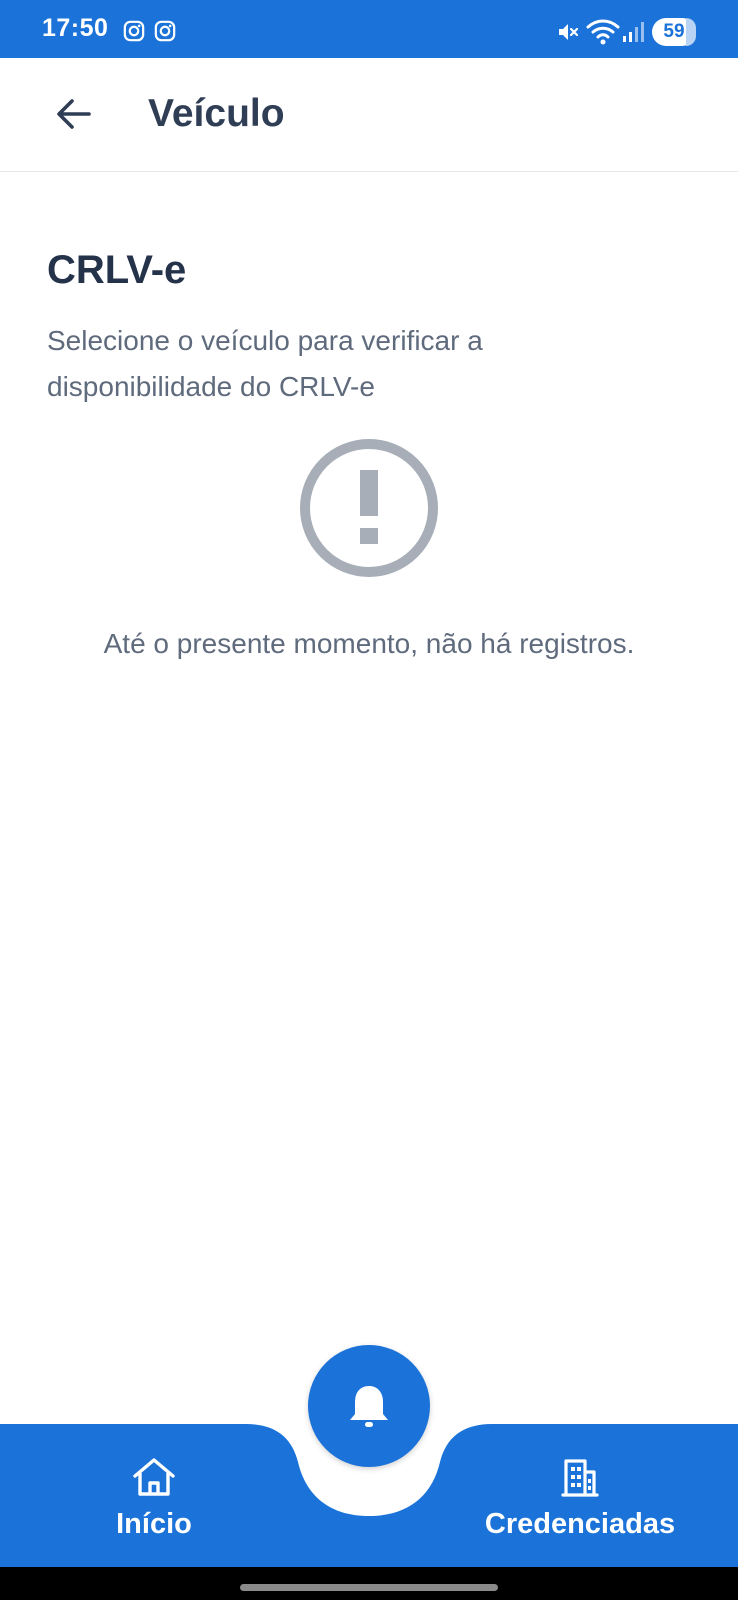  What do you see at coordinates (603, 32) in the screenshot?
I see `wifi-icon` at bounding box center [603, 32].